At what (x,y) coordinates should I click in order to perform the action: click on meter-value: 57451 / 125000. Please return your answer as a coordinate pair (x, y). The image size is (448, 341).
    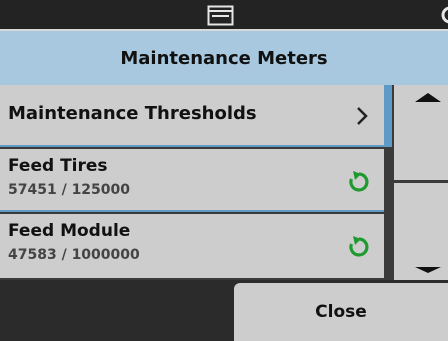
    Looking at the image, I should click on (69, 190).